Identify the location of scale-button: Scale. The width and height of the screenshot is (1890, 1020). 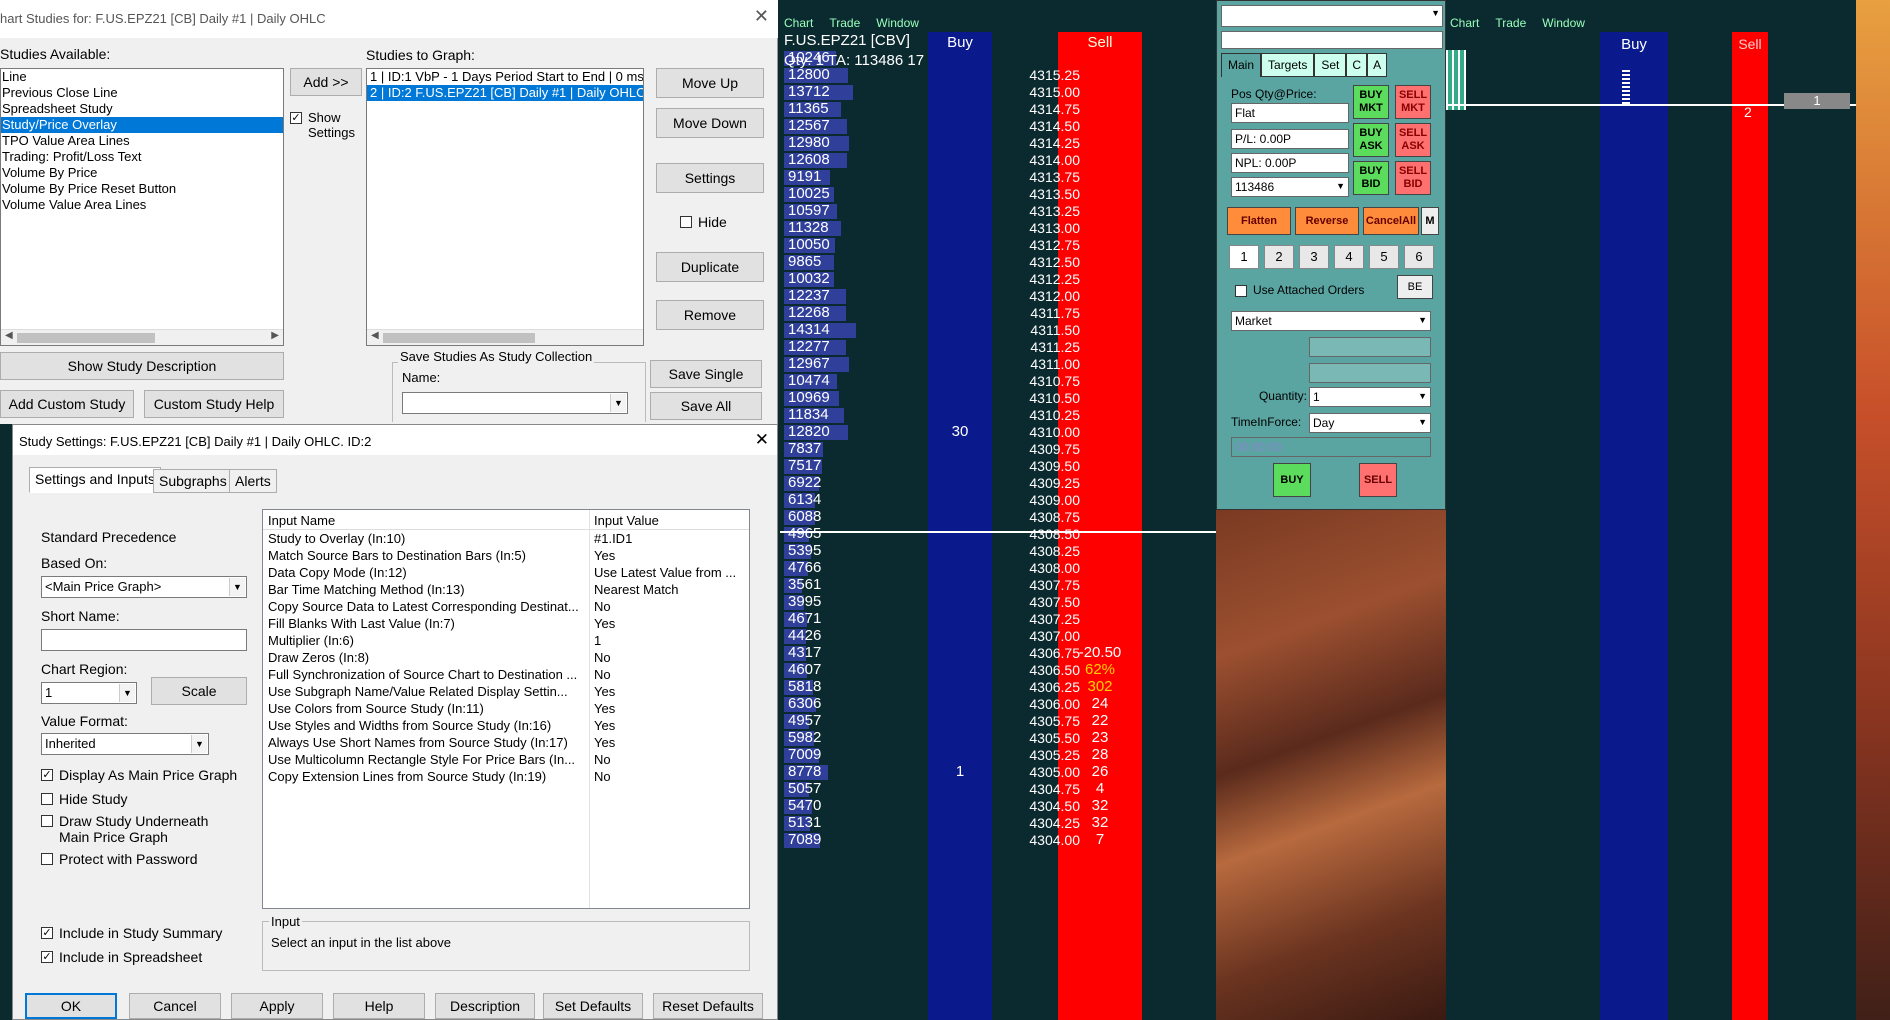
(199, 691).